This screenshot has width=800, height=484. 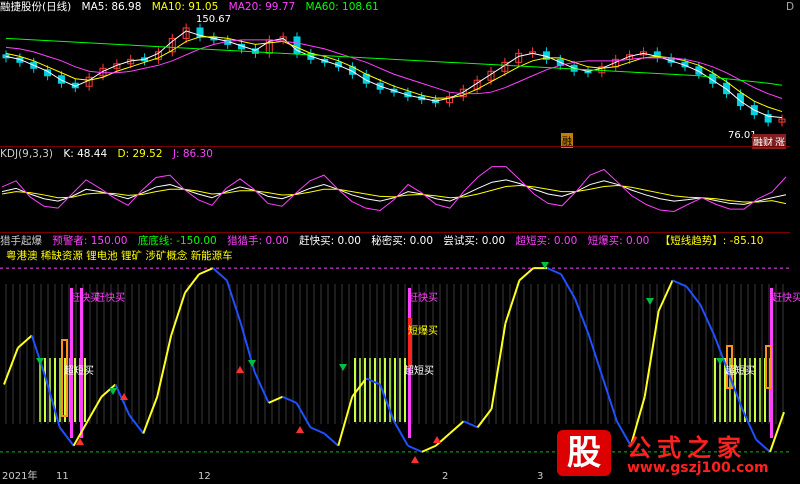 What do you see at coordinates (423, 298) in the screenshot?
I see `signal-quick-3: 赶快买` at bounding box center [423, 298].